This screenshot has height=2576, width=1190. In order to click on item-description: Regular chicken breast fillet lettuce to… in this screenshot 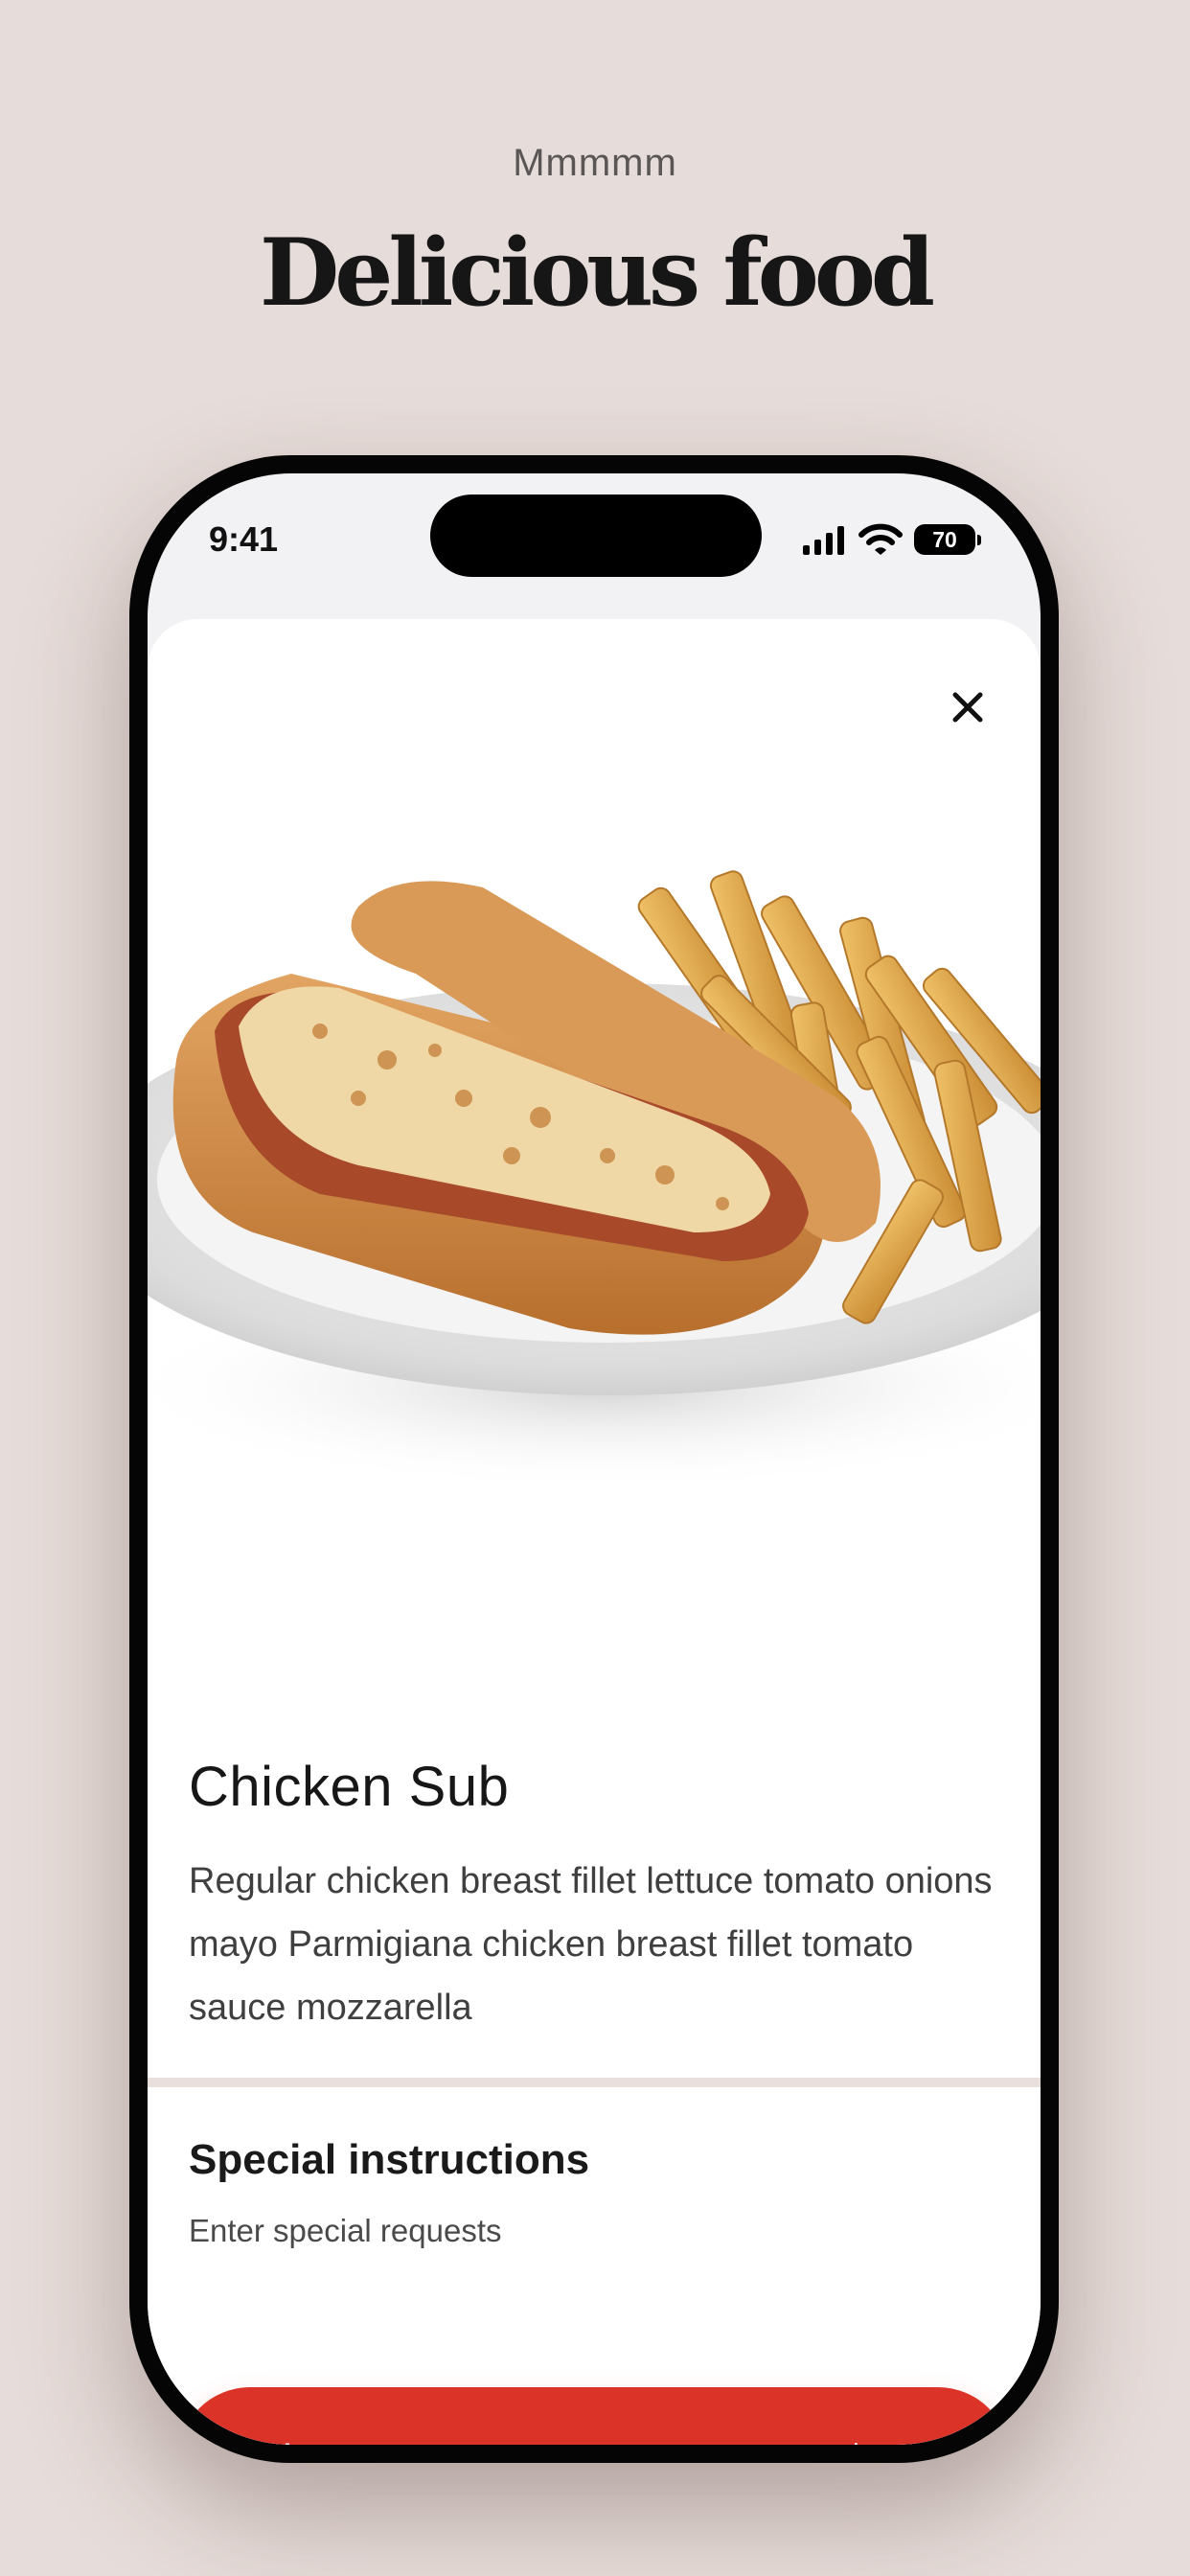, I will do `click(591, 1944)`.